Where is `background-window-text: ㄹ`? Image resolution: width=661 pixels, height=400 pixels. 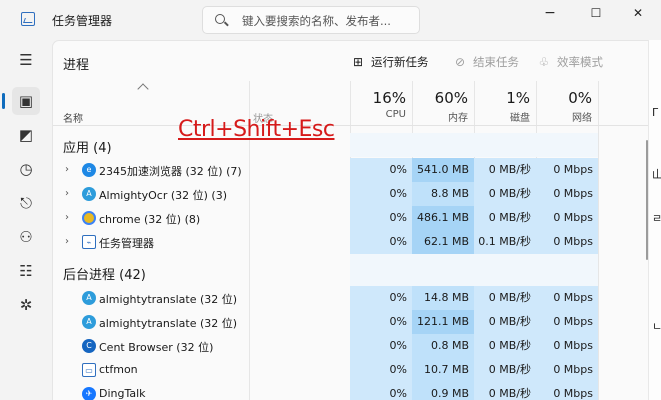 background-window-text: ㄹ is located at coordinates (656, 218).